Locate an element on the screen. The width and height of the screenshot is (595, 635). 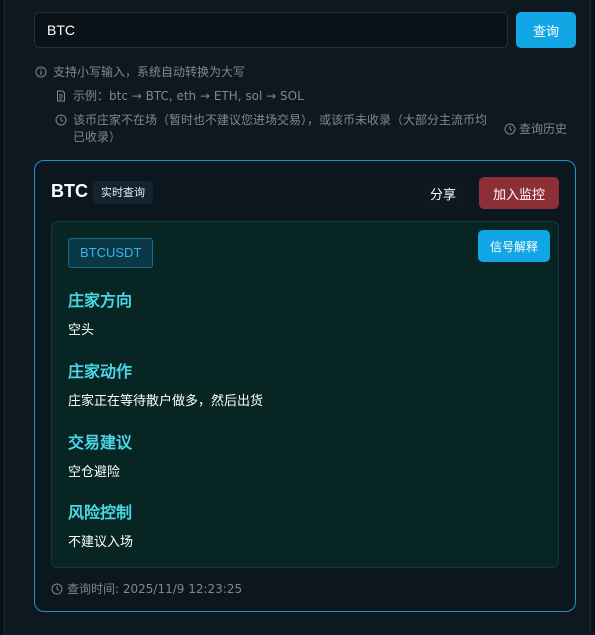
hint-example-text: 示例：btc → BTC, eth → ETH, sol → SOL is located at coordinates (188, 96).